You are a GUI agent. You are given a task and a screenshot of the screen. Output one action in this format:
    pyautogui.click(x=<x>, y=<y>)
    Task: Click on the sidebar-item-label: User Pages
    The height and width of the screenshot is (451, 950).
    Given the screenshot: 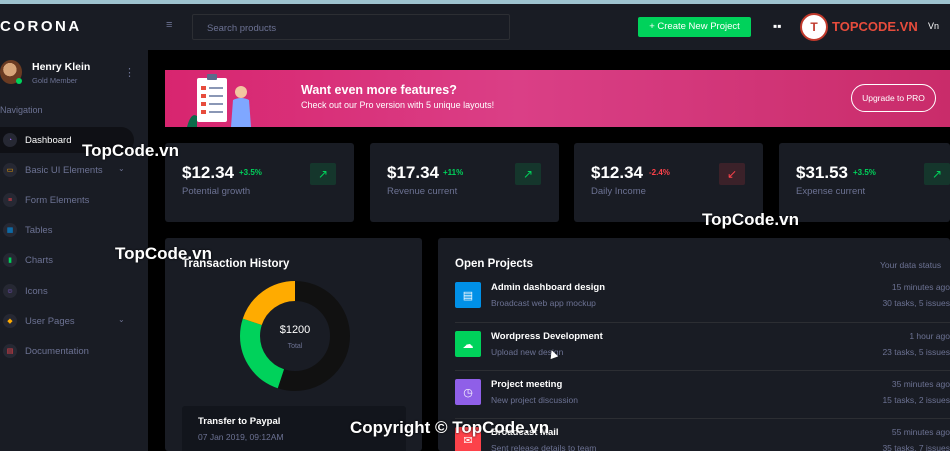 What is the action you would take?
    pyautogui.click(x=50, y=321)
    